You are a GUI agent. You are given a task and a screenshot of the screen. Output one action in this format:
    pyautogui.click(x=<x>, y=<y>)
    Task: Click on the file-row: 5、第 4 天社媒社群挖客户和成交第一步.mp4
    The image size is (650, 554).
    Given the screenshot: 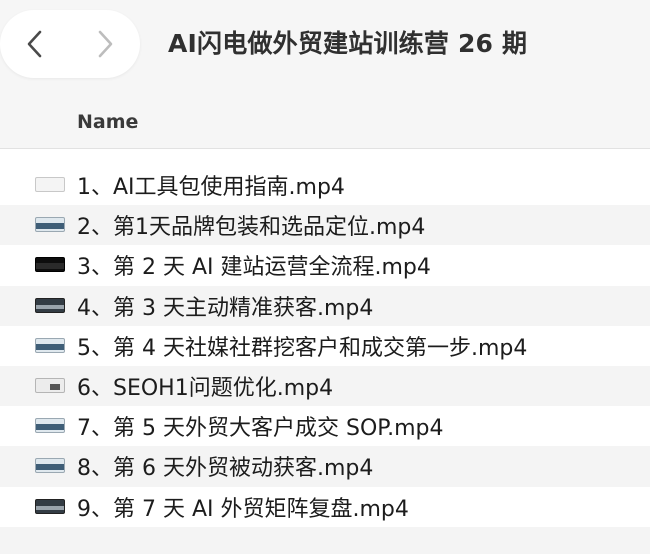 What is the action you would take?
    pyautogui.click(x=325, y=346)
    